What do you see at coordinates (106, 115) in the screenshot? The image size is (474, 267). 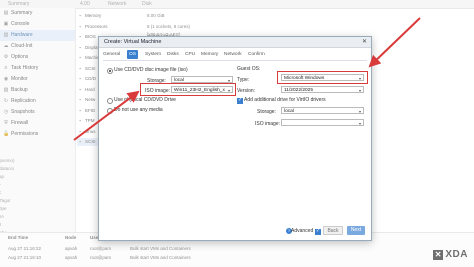 I see `arrow-to-iso` at bounding box center [106, 115].